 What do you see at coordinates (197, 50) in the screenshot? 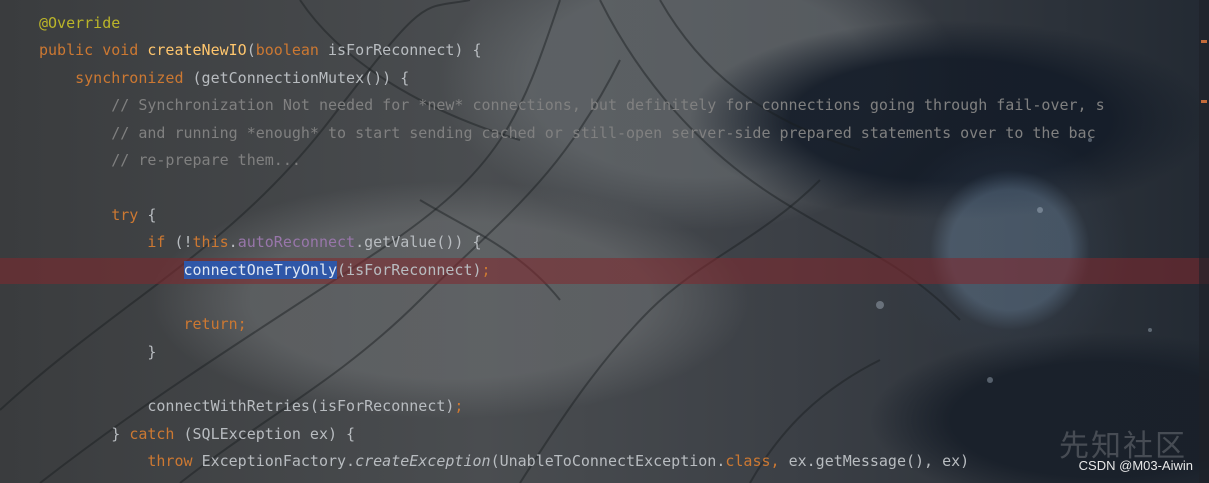
I see `code-token: createNewIO` at bounding box center [197, 50].